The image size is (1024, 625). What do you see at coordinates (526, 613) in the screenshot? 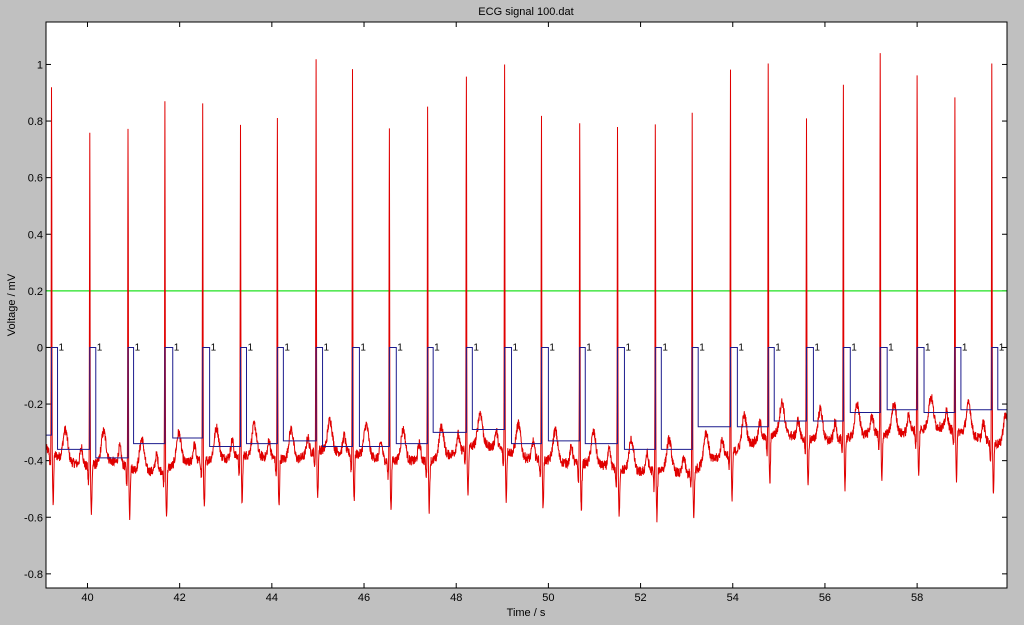
I see `x-axis-label: Time / s` at bounding box center [526, 613].